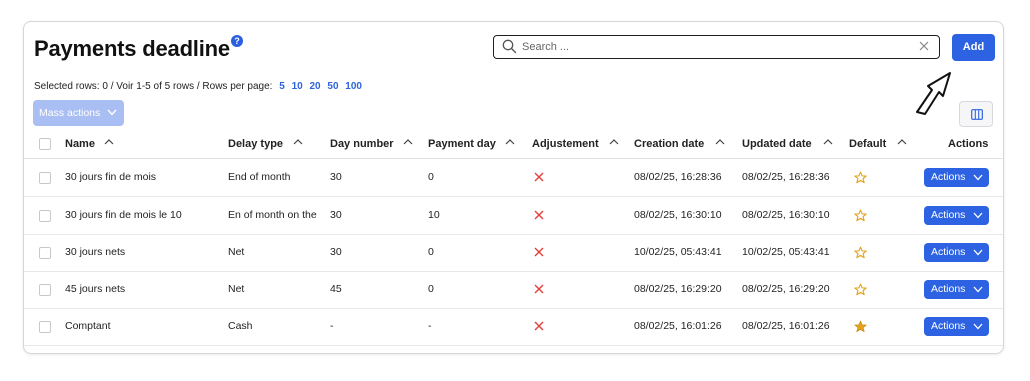  I want to click on mass-actions-label: Mass actions, so click(70, 113).